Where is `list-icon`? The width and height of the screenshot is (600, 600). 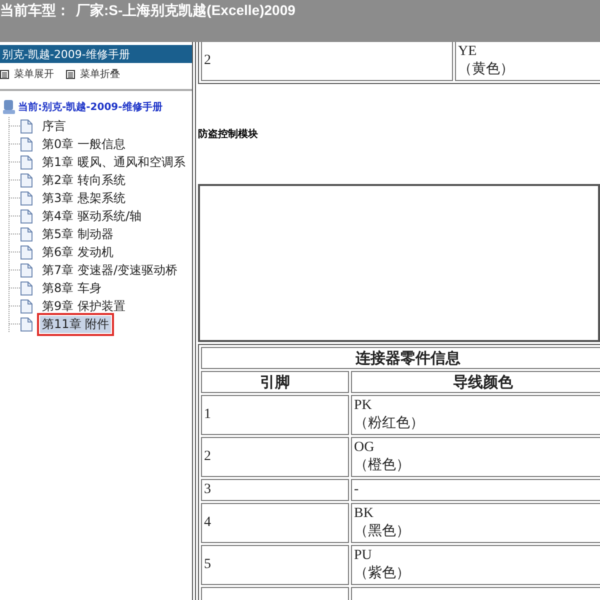
list-icon is located at coordinates (70, 74).